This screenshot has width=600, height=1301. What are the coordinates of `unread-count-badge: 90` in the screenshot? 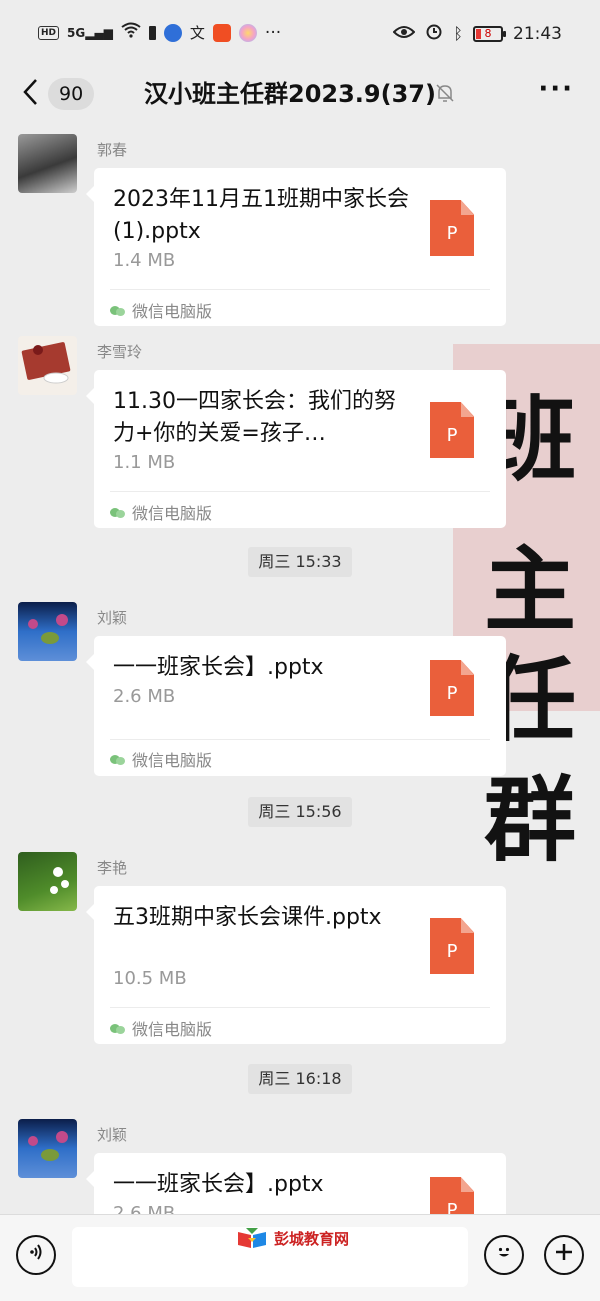 It's located at (71, 94).